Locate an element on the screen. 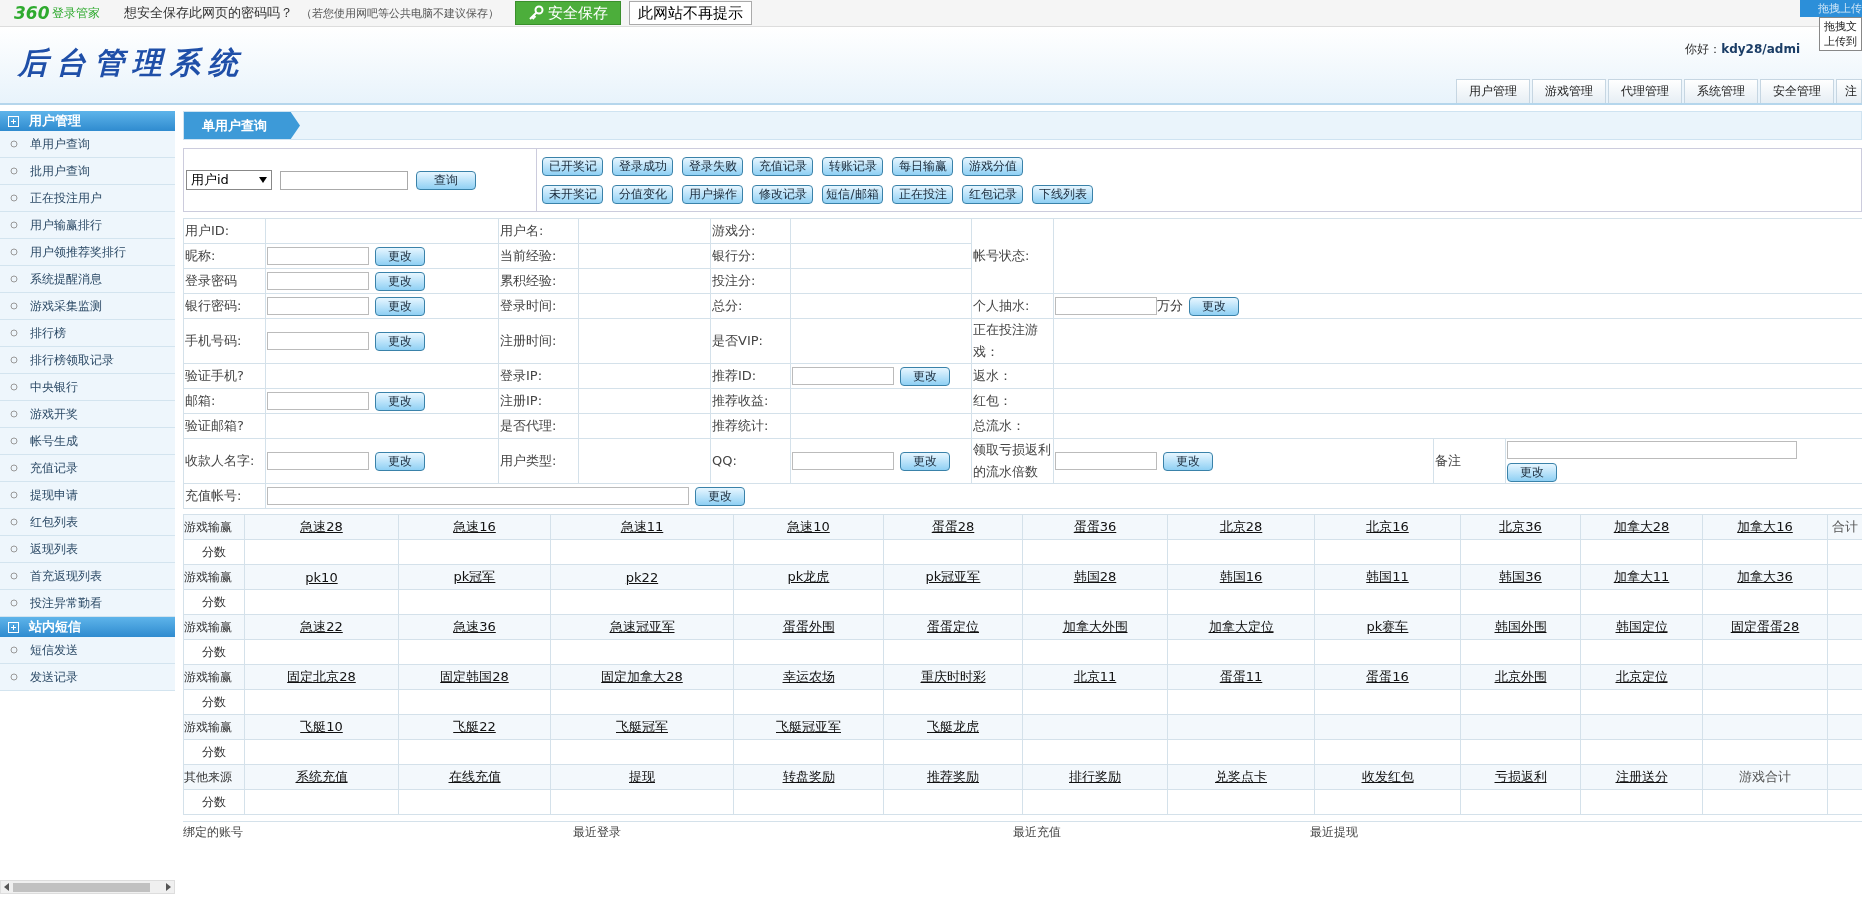  record-button: 红包记录 is located at coordinates (992, 194).